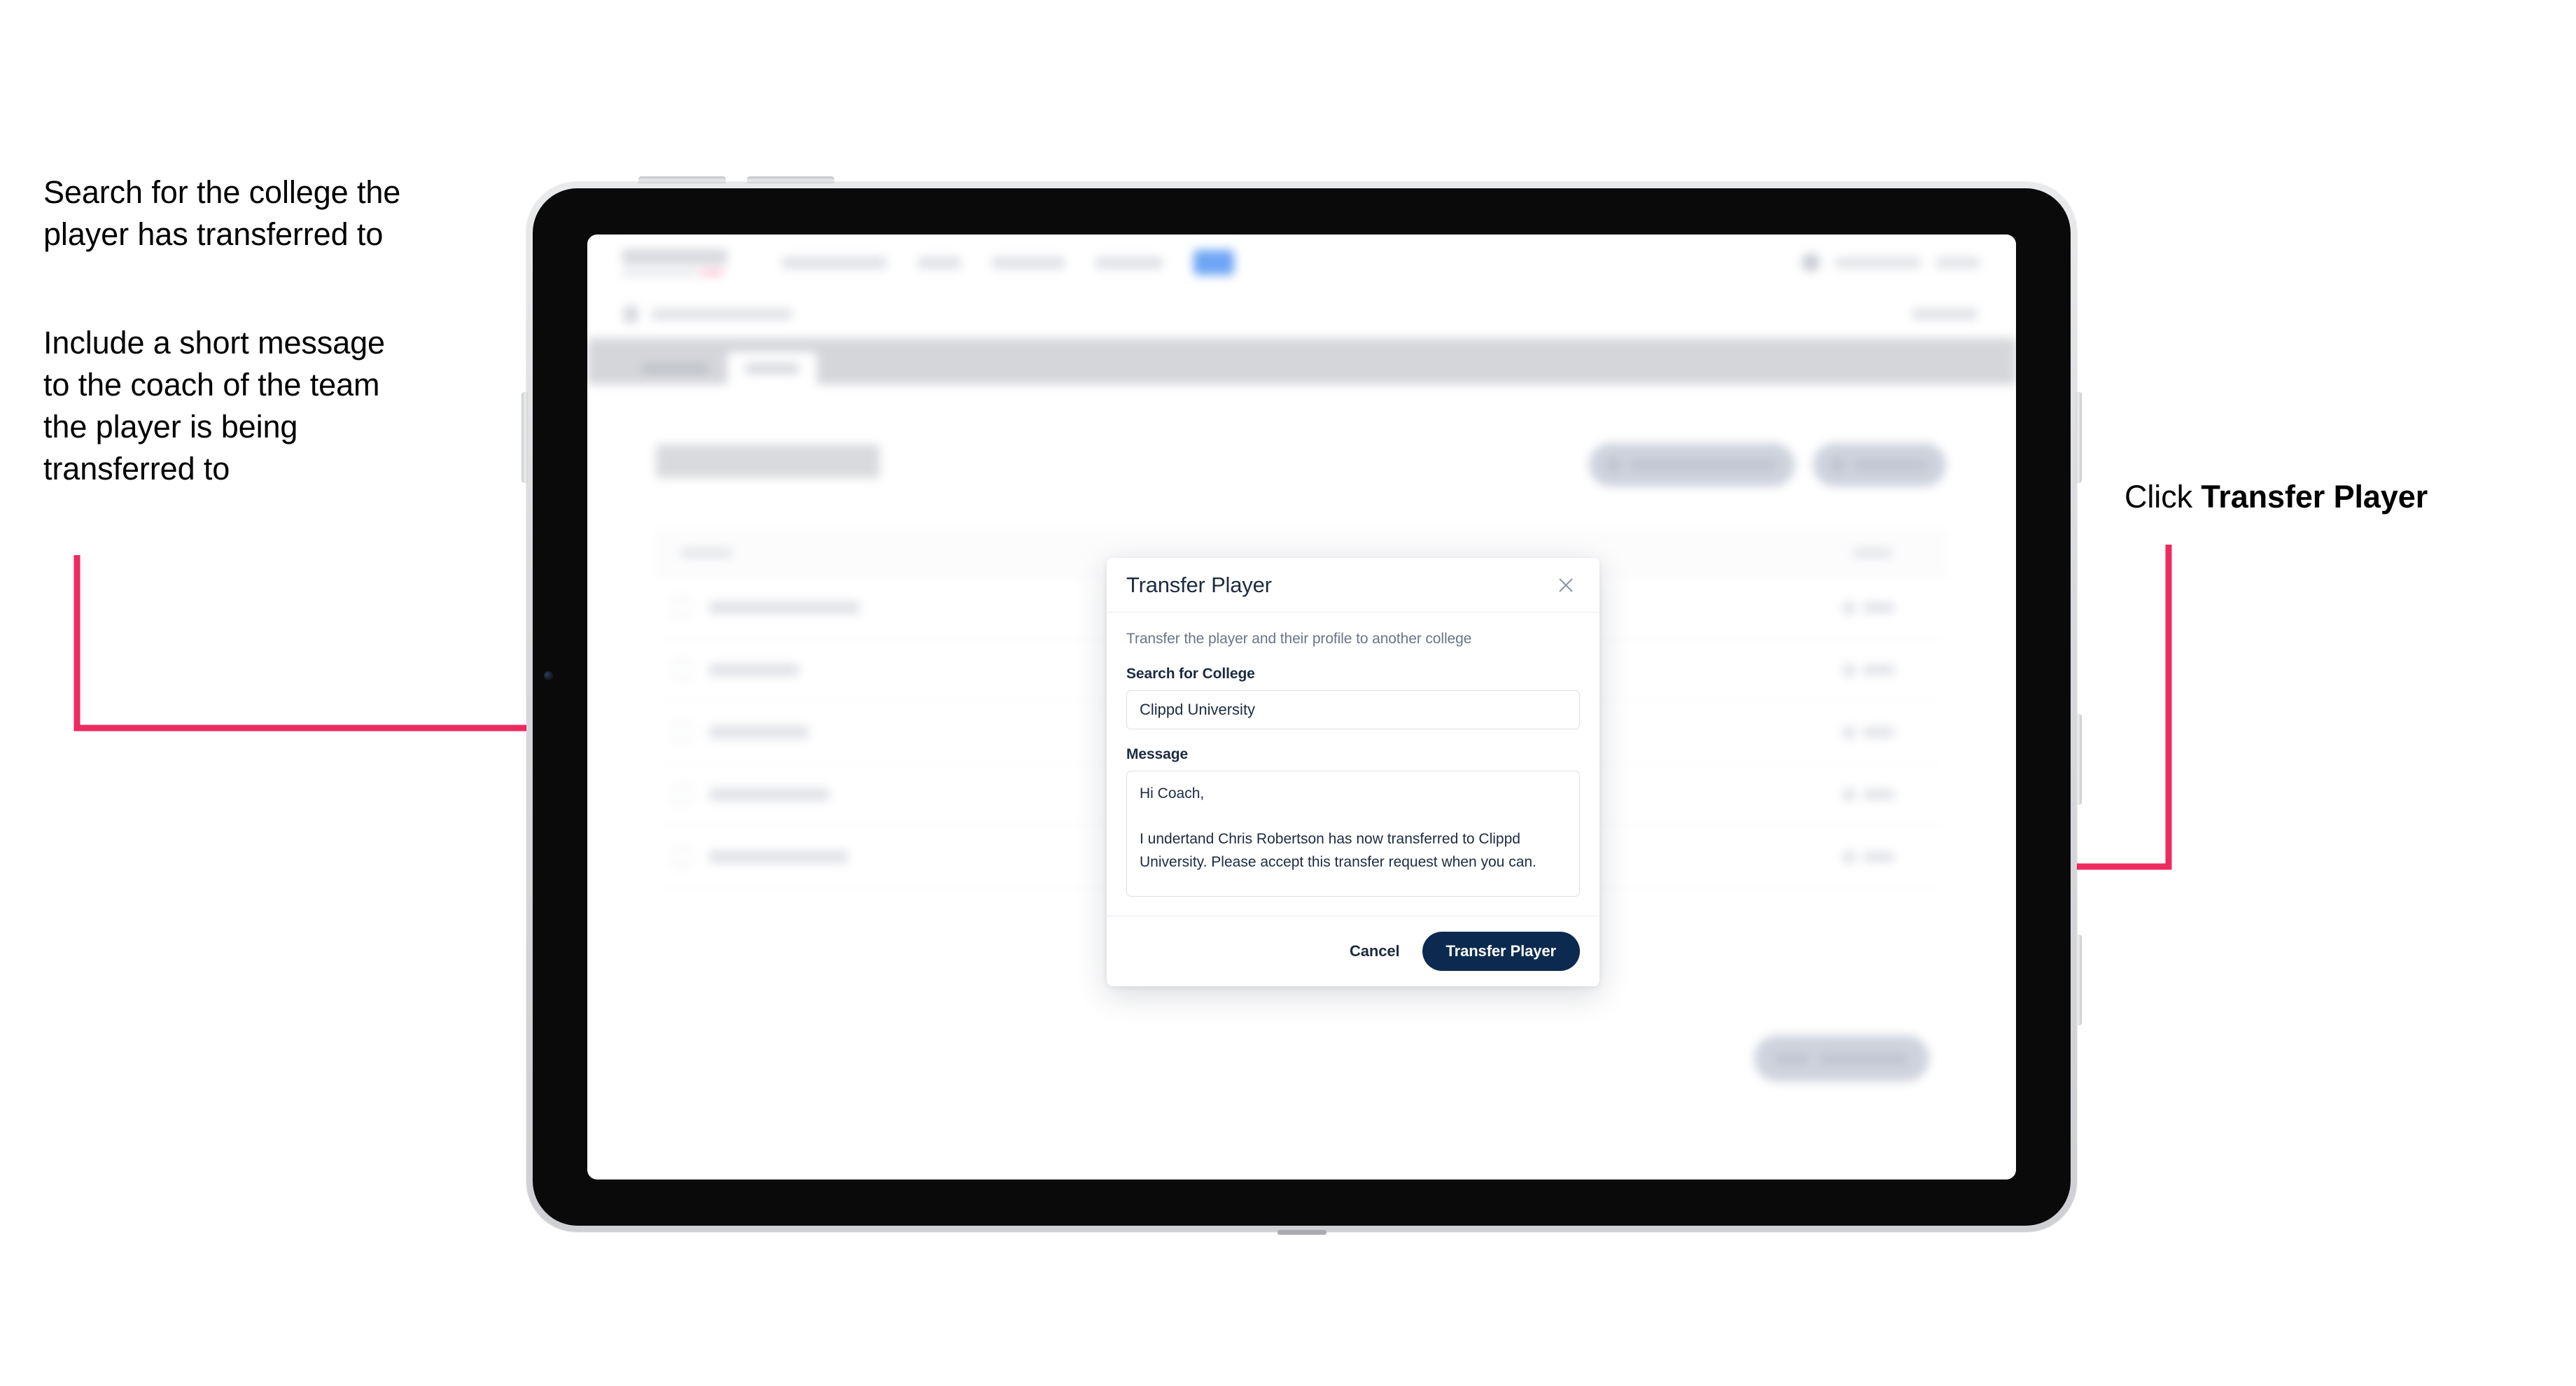 The height and width of the screenshot is (1386, 2576). I want to click on annotation-click-bold: Transfer Player, so click(2314, 496).